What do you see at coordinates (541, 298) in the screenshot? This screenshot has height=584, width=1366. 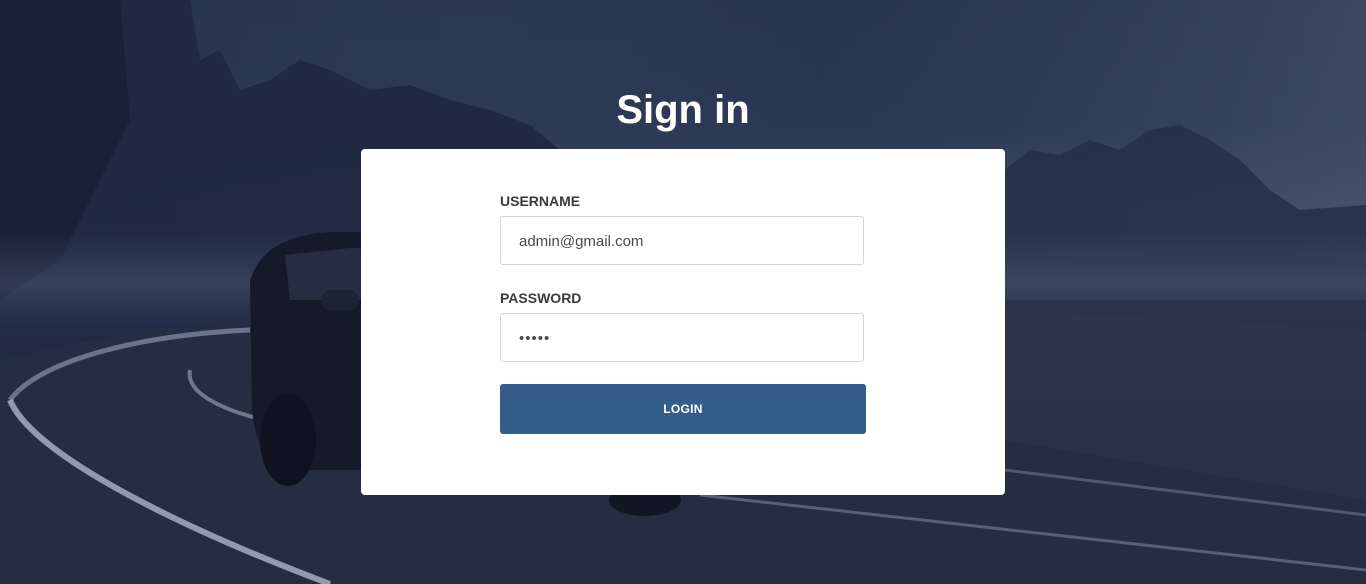 I see `password-label: PASSWORD` at bounding box center [541, 298].